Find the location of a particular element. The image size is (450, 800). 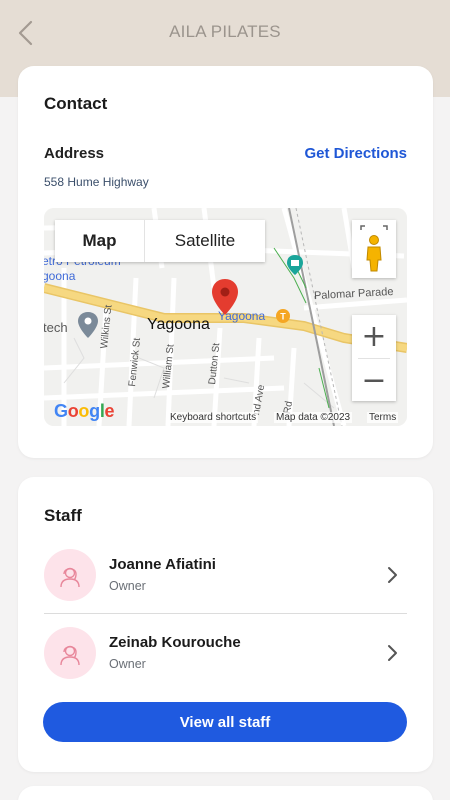

map-data-credit: Map data ©2023 is located at coordinates (313, 417).